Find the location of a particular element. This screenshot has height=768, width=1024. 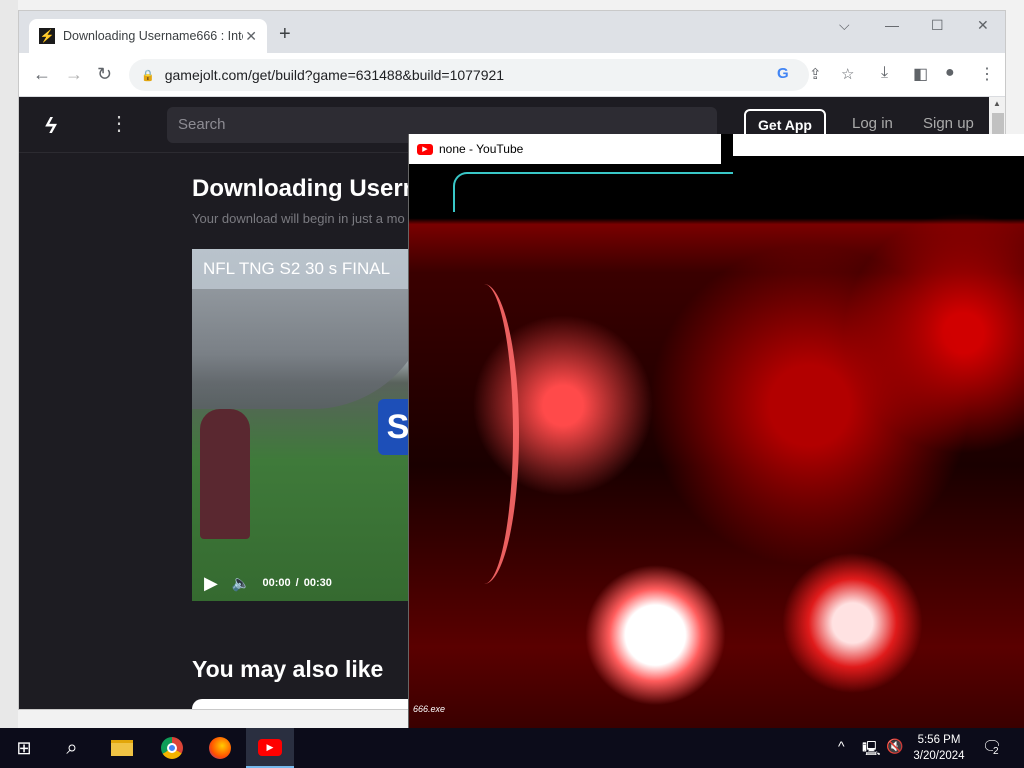

profile-icon: ● is located at coordinates (950, 73).